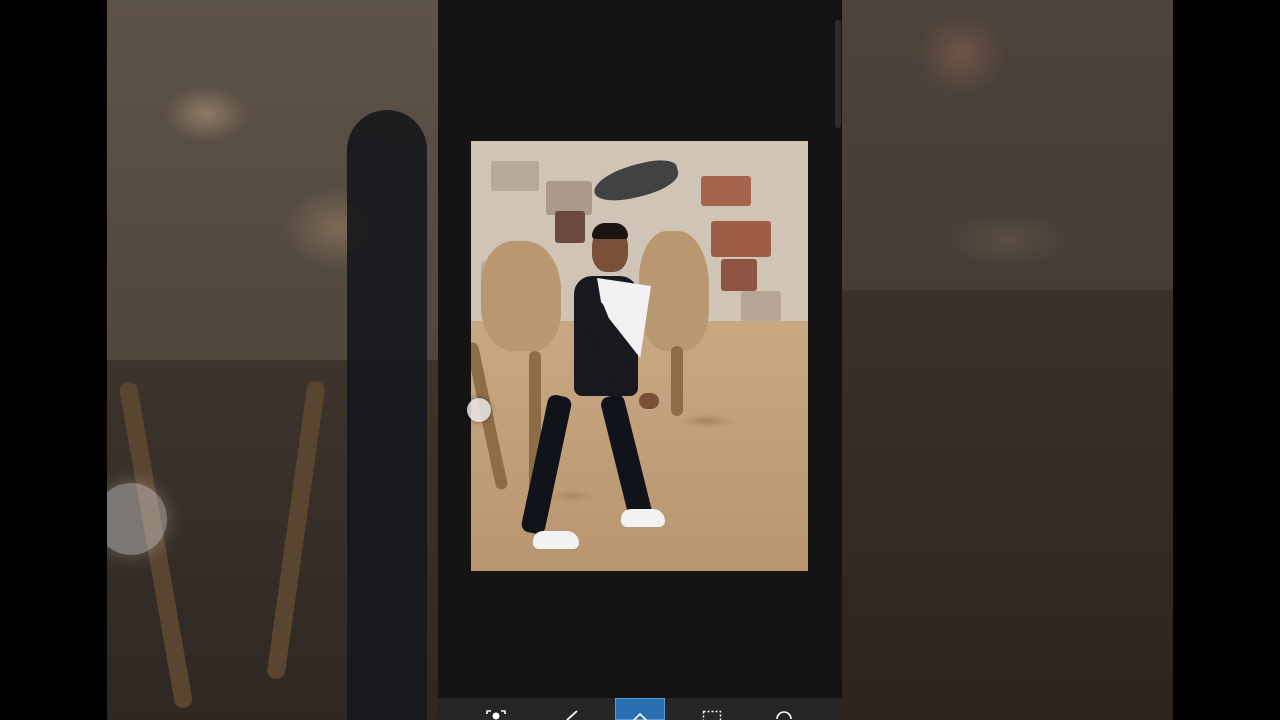  I want to click on canvas-drag-handle, so click(479, 410).